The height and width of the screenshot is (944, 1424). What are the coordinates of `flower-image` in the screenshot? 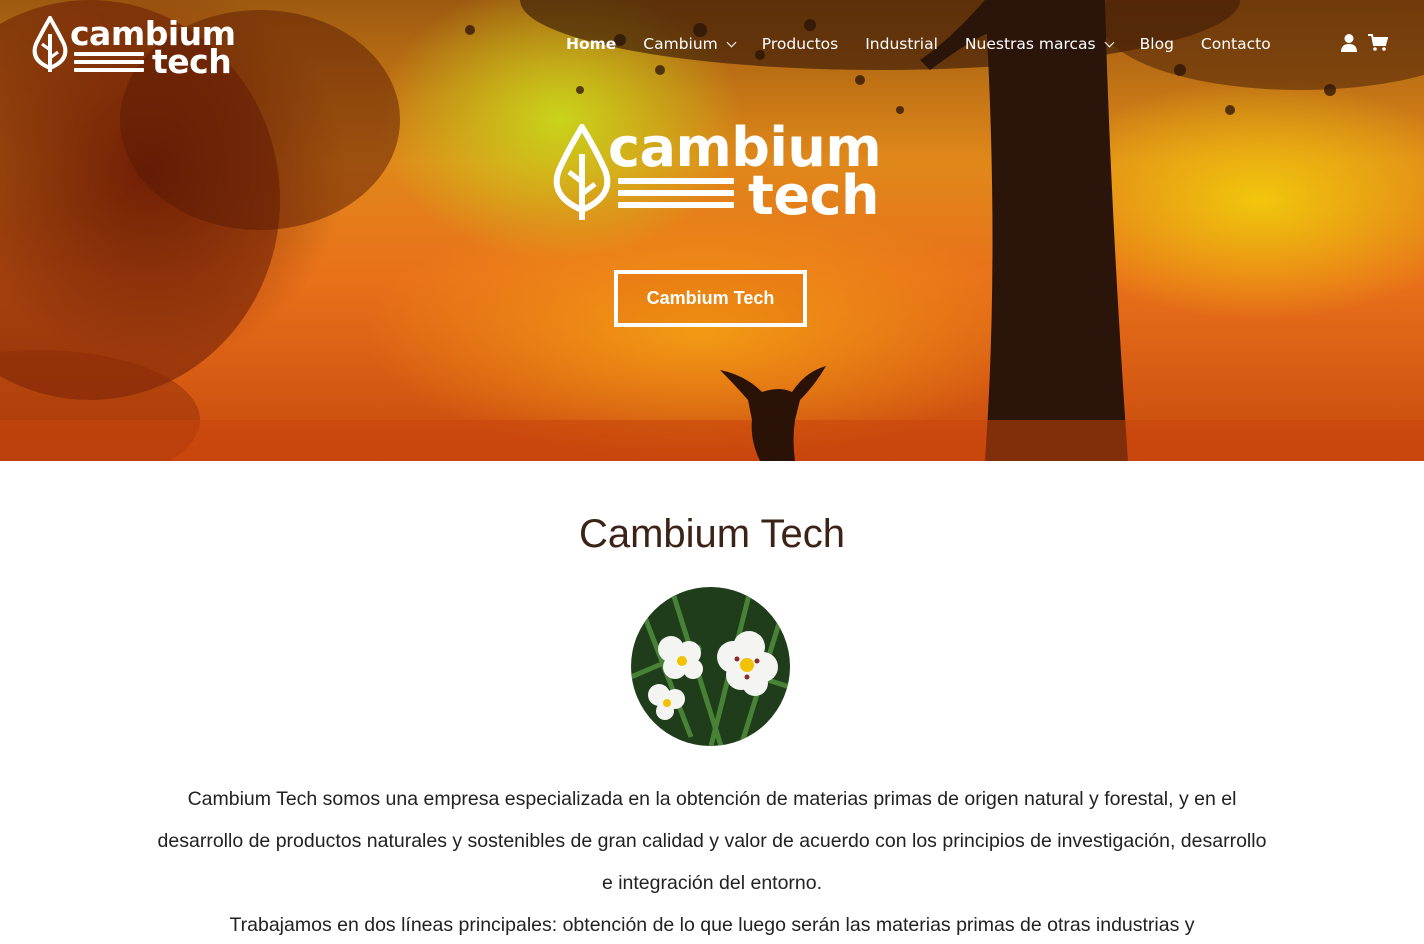 It's located at (710, 666).